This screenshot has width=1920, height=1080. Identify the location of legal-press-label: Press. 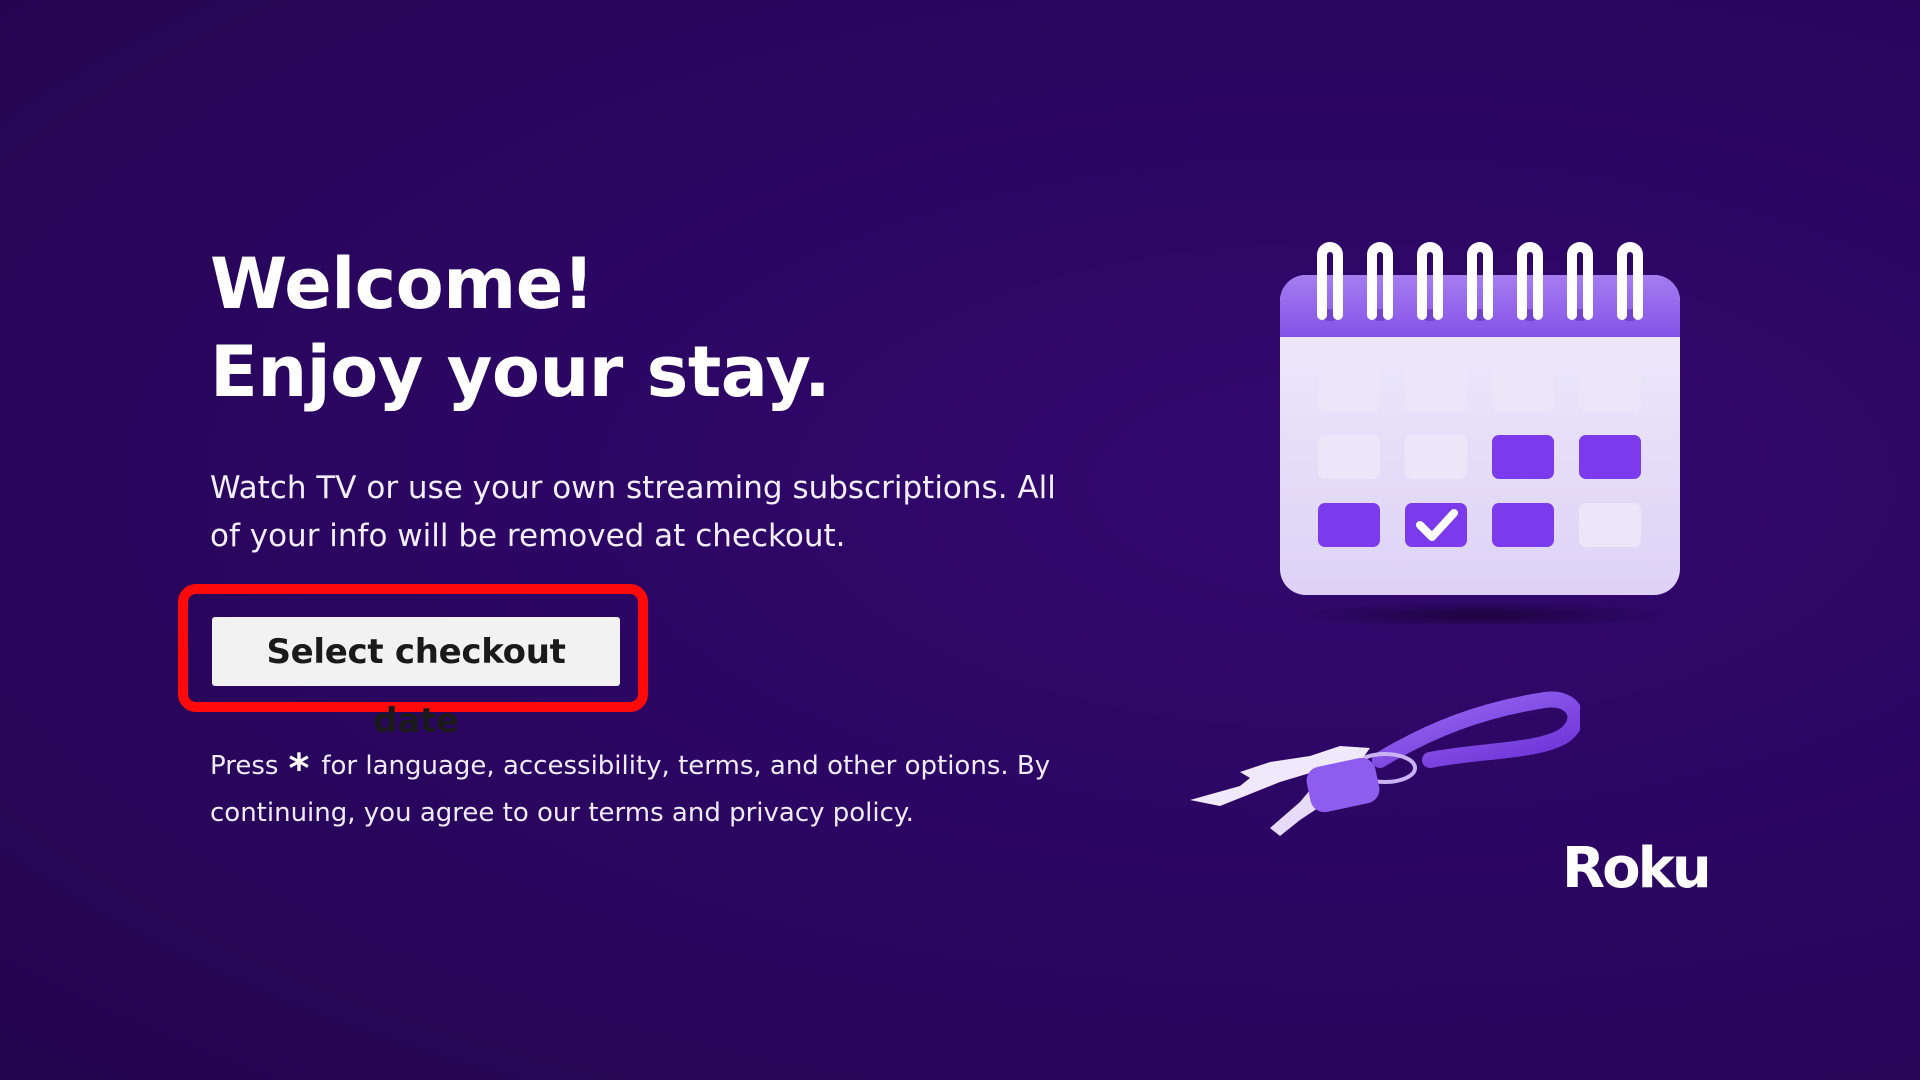
(244, 766).